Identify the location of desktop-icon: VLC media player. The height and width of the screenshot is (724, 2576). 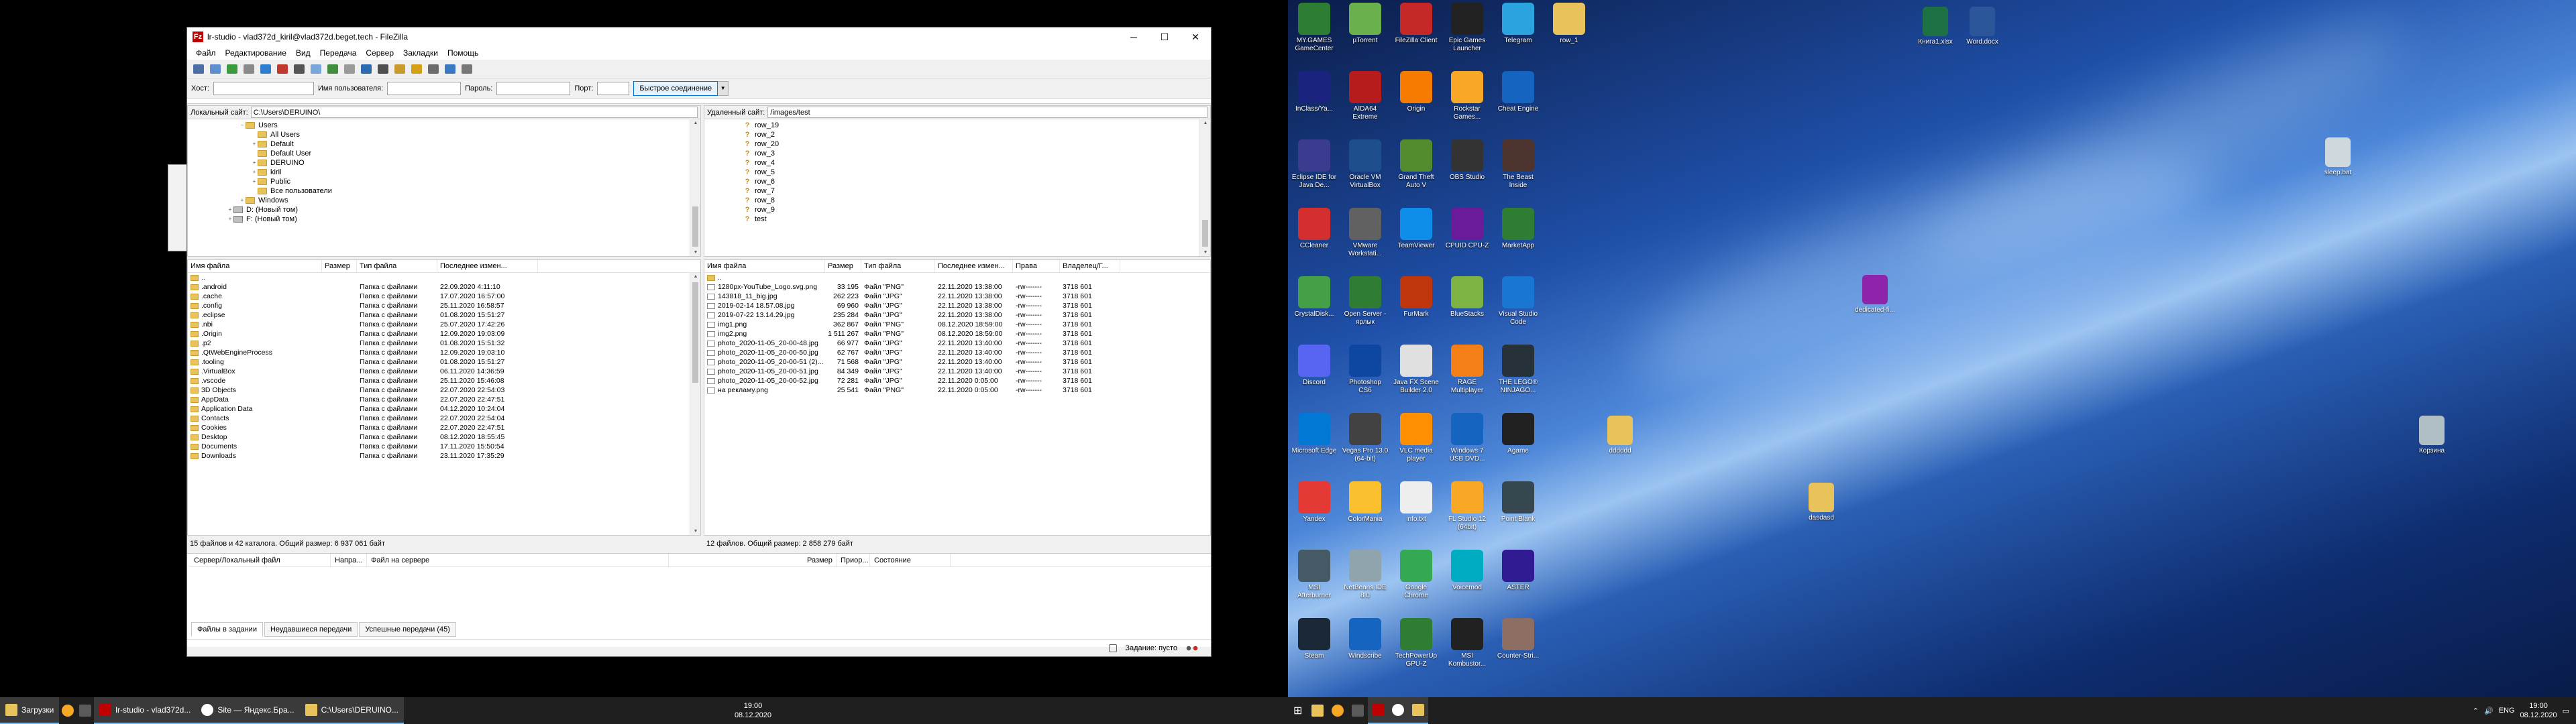
(1416, 438).